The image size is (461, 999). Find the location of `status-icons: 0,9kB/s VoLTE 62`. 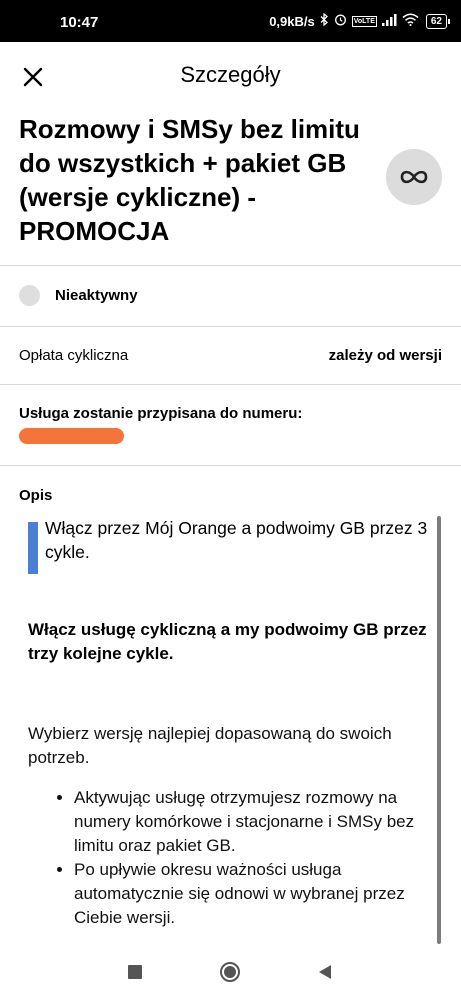

status-icons: 0,9kB/s VoLTE 62 is located at coordinates (360, 20).